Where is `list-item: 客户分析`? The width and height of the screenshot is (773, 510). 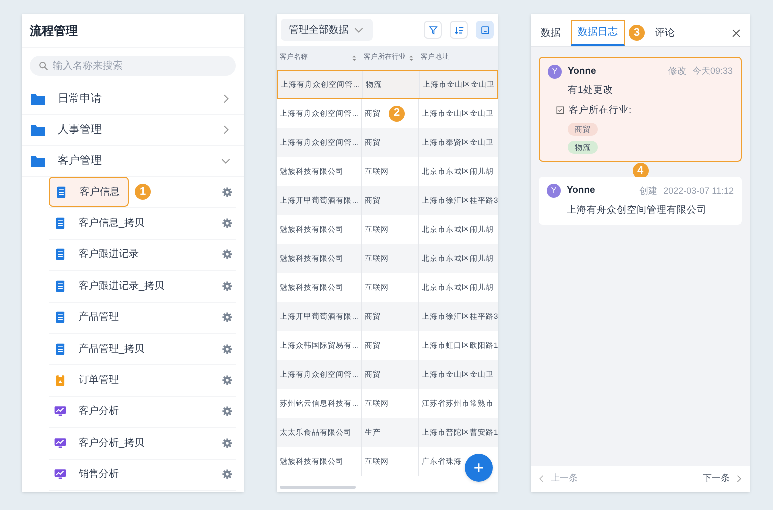
list-item: 客户分析 is located at coordinates (89, 411).